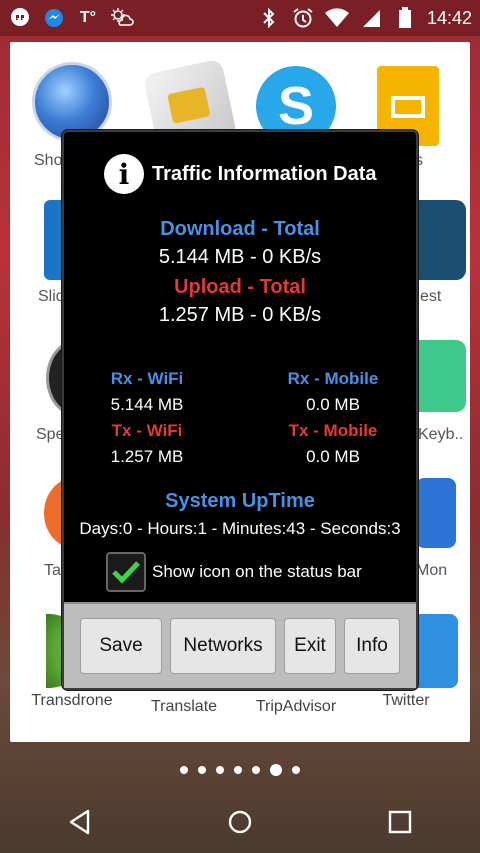  I want to click on status-bar-icon-option: Show icon on the status bar, so click(234, 572).